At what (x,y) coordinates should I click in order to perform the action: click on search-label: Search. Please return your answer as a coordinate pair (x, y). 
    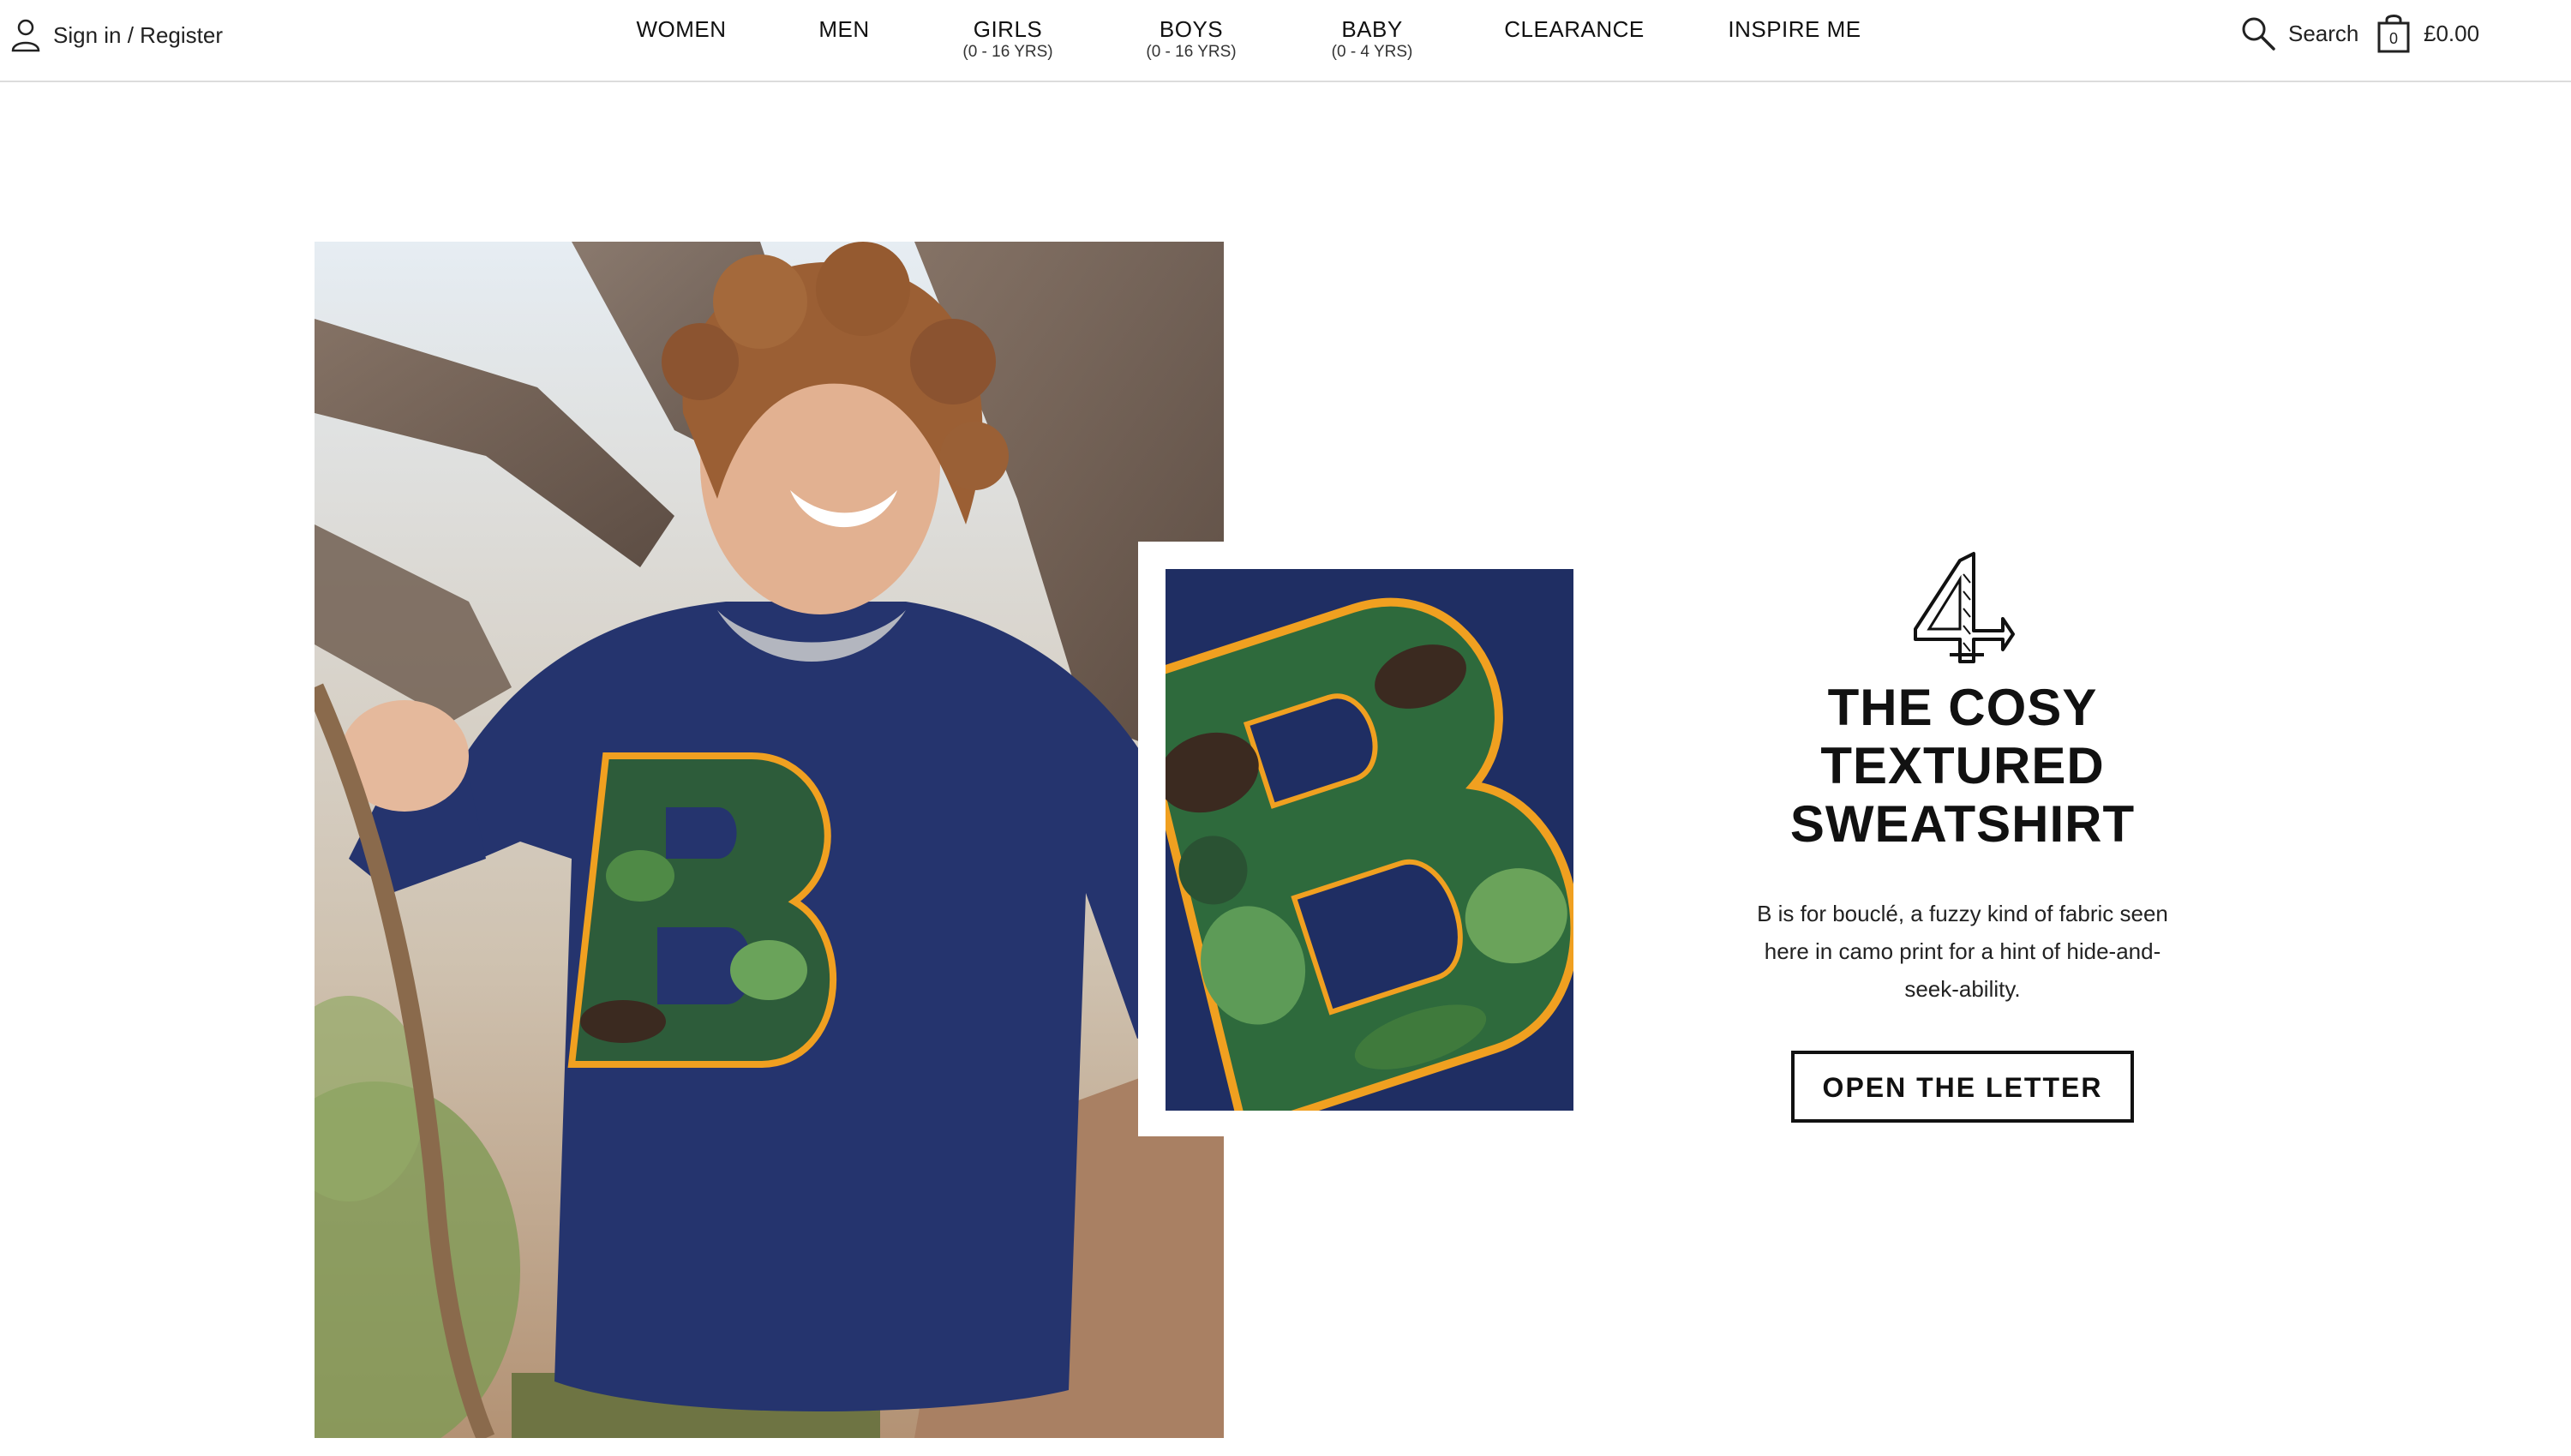
    Looking at the image, I should click on (2323, 33).